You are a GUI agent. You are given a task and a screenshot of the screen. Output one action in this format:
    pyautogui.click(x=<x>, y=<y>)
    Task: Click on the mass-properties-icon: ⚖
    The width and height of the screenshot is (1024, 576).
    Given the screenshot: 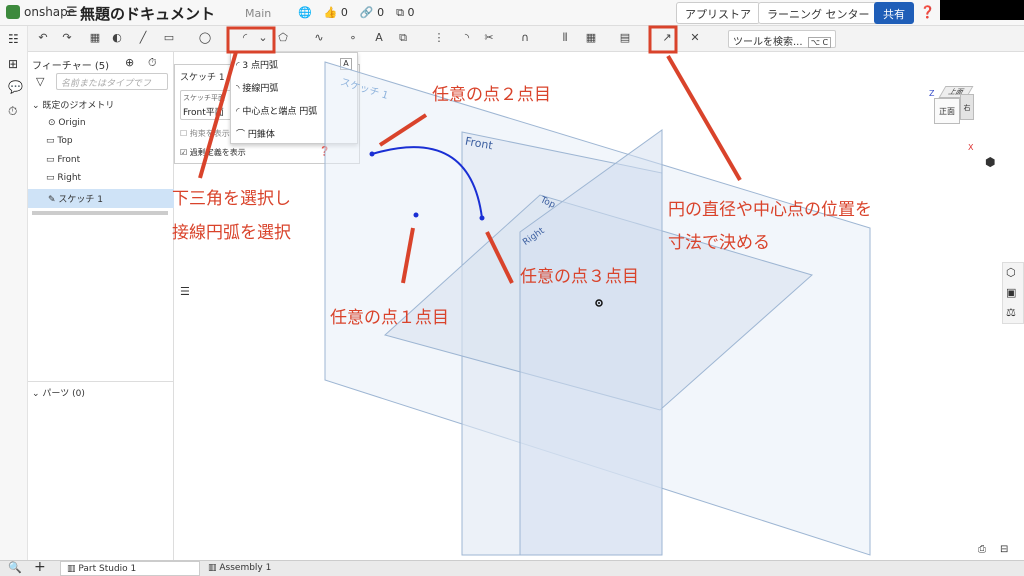 What is the action you would take?
    pyautogui.click(x=1011, y=312)
    